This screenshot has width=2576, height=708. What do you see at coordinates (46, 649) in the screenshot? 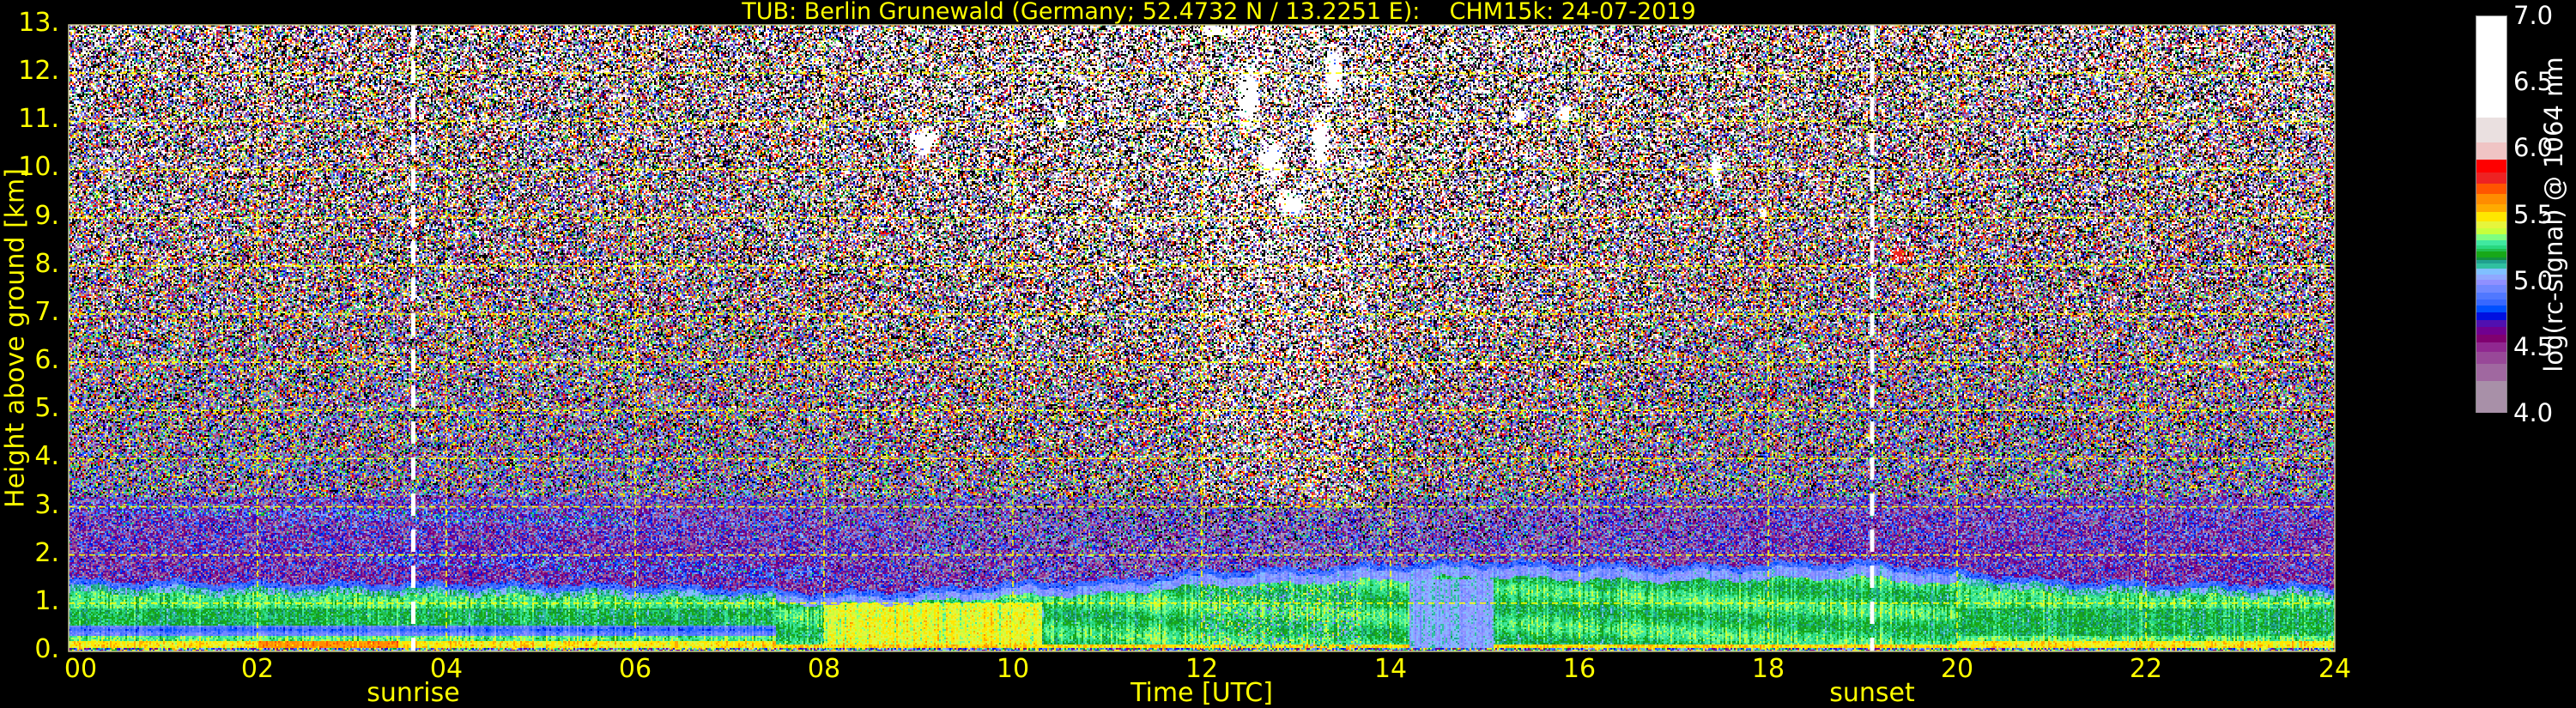
I see `y-tick-label: 0.` at bounding box center [46, 649].